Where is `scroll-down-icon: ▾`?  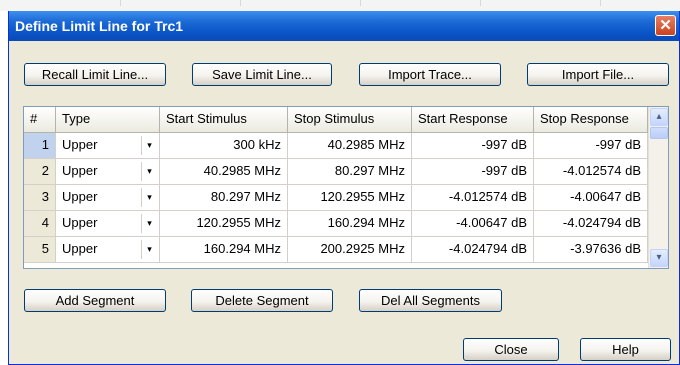 scroll-down-icon: ▾ is located at coordinates (659, 258).